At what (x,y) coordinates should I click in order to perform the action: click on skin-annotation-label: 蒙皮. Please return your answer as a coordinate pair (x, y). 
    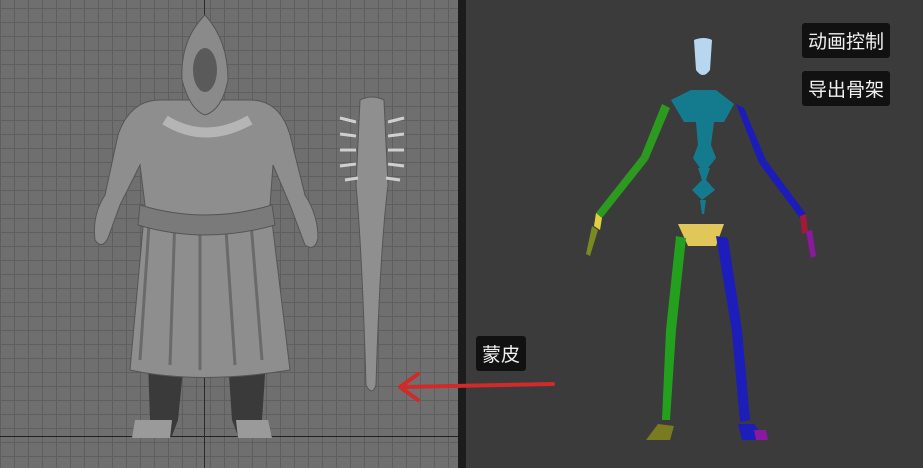
    Looking at the image, I should click on (501, 353).